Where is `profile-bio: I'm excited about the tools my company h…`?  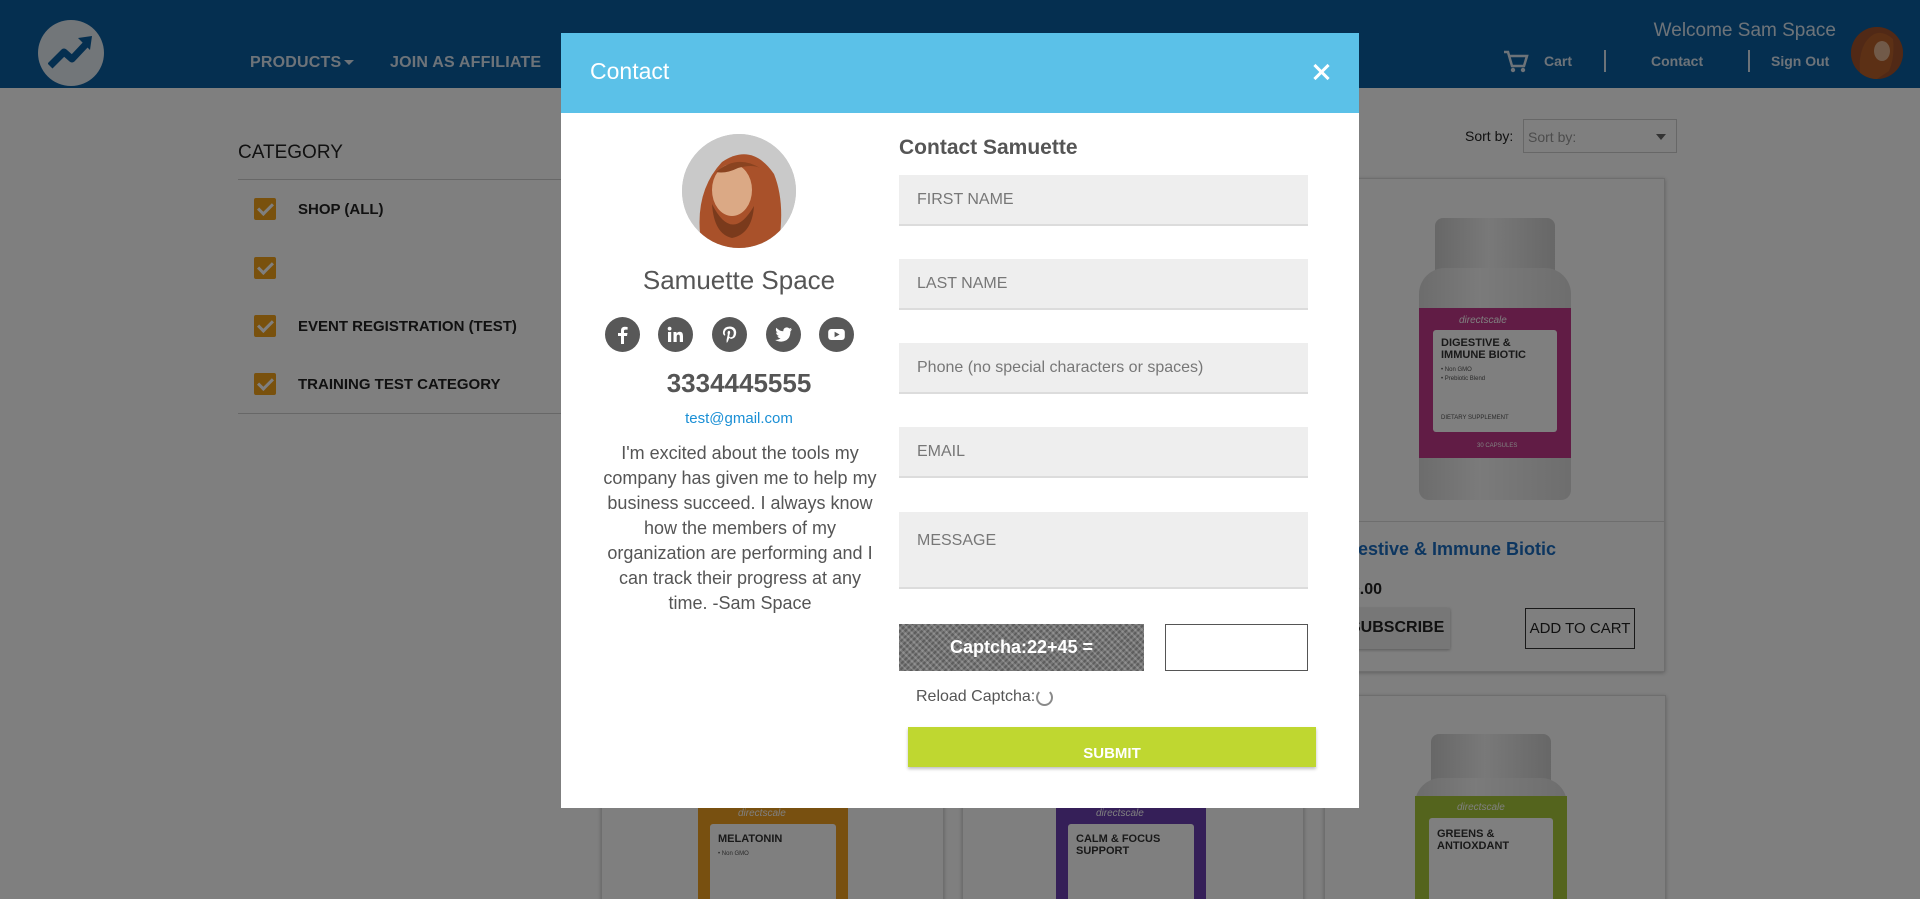
profile-bio: I'm excited about the tools my company h… is located at coordinates (740, 528).